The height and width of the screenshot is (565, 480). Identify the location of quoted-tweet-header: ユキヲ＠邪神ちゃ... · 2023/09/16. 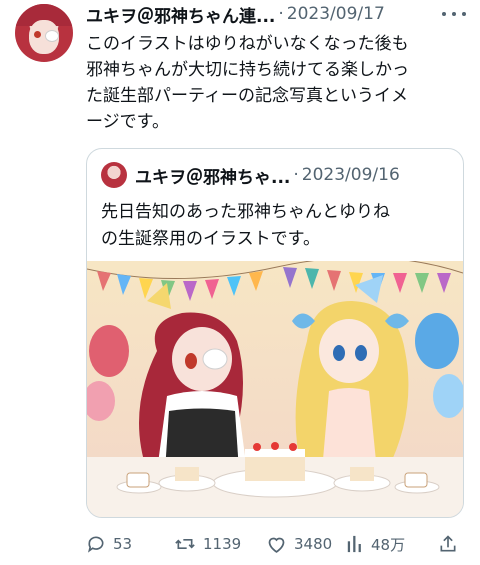
(295, 175).